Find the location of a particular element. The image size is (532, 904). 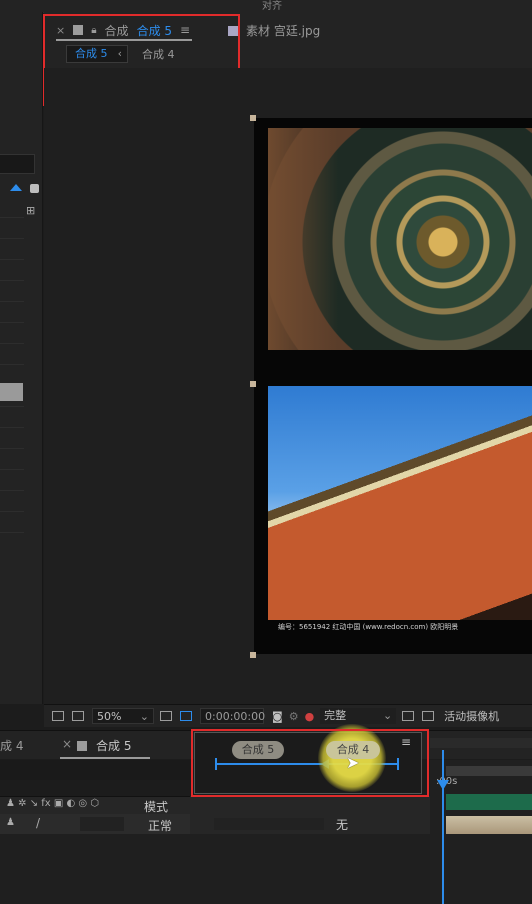

transparency-grid-icon is located at coordinates (428, 716).